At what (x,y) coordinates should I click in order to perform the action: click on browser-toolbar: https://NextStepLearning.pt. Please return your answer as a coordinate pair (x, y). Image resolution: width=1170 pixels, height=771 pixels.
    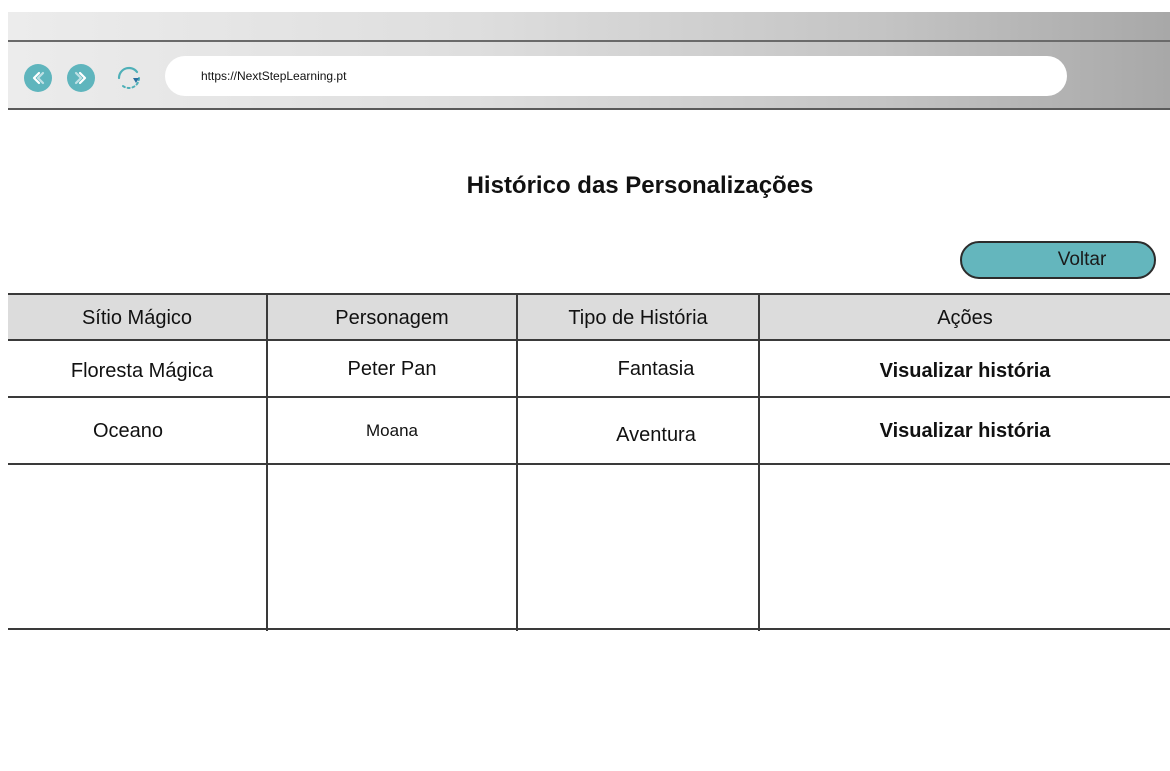
    Looking at the image, I should click on (589, 61).